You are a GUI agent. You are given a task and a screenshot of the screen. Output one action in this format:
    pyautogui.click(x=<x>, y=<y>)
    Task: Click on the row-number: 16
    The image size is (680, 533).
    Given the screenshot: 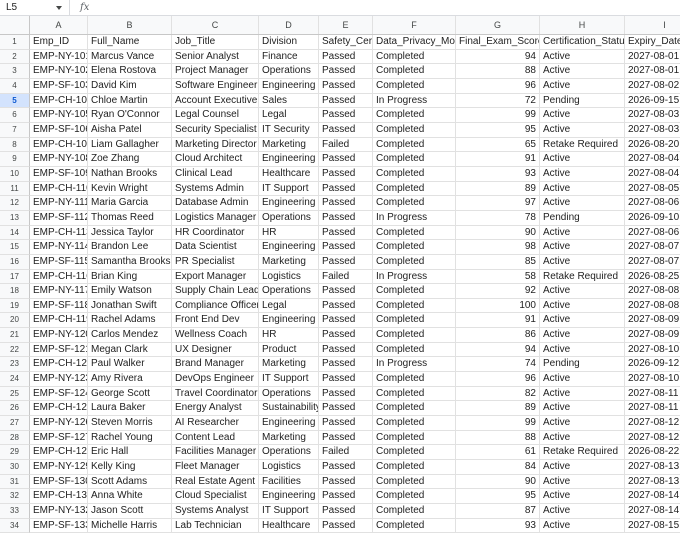 What is the action you would take?
    pyautogui.click(x=15, y=262)
    